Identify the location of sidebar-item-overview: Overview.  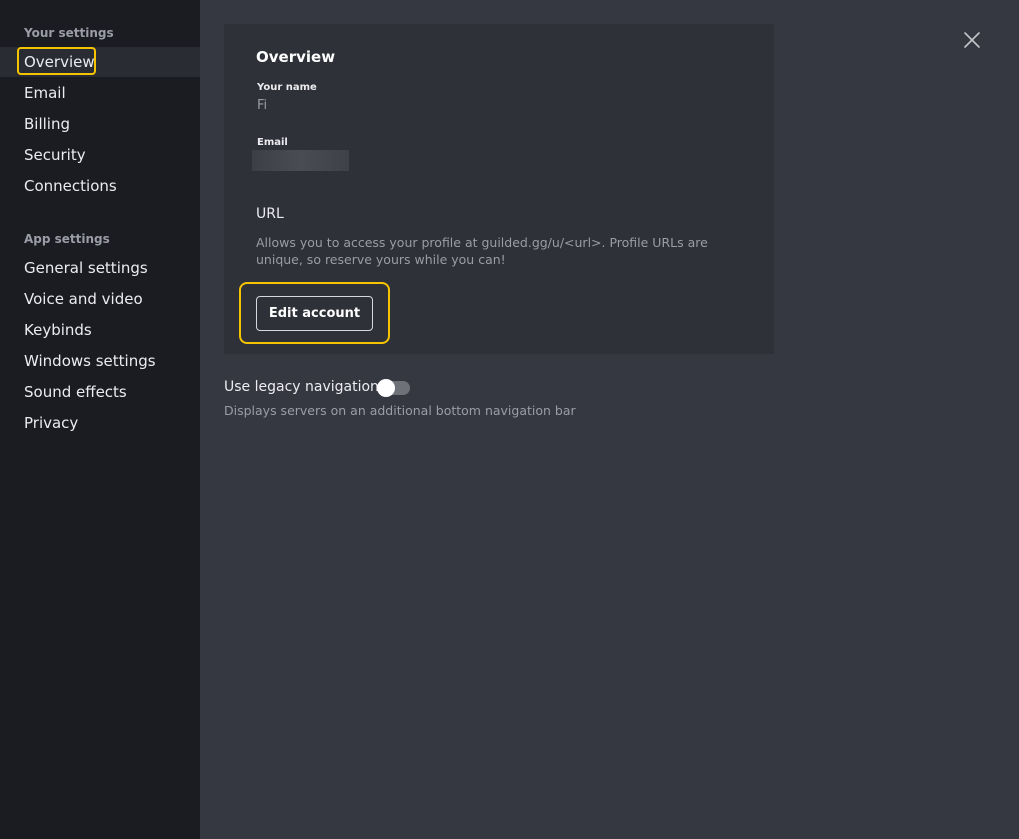
(100, 62).